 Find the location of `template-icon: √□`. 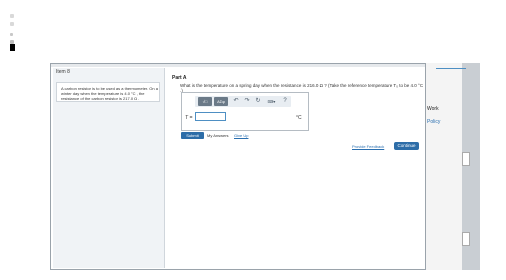

template-icon: √□ is located at coordinates (205, 101).